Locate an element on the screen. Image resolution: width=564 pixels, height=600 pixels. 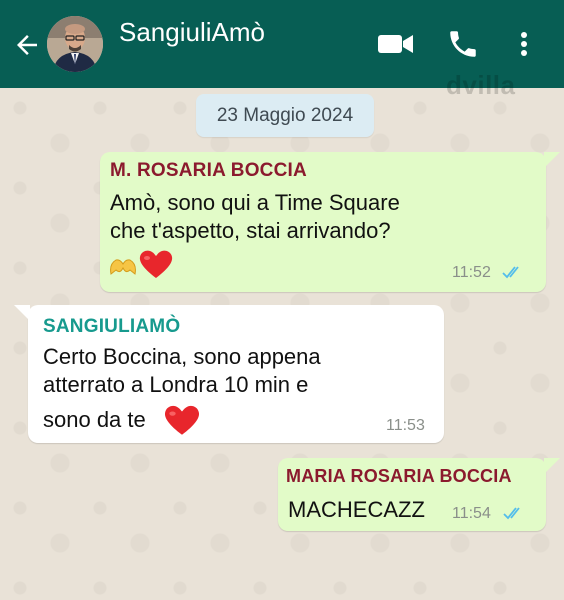
message-sender: MARIA ROSARIA BOCCIA is located at coordinates (399, 476).